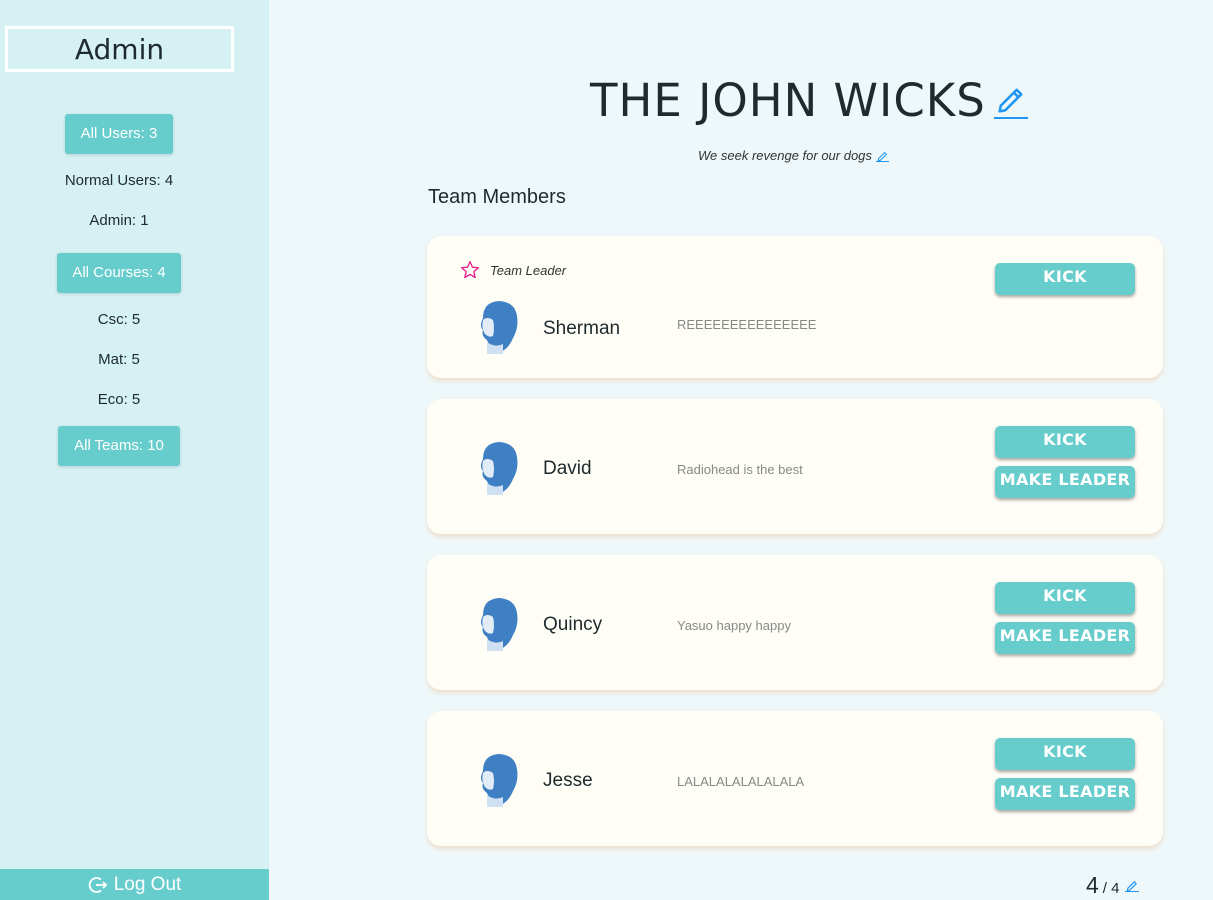  Describe the element at coordinates (747, 324) in the screenshot. I see `member-bio: REEEEEEEEEEEEEEE` at that location.